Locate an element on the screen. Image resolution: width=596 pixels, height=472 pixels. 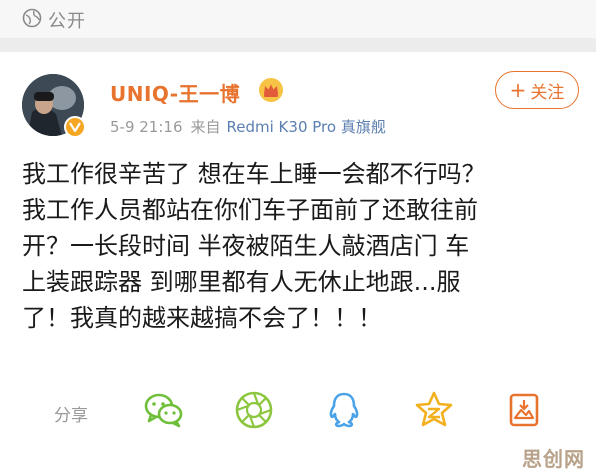
save-image-icon is located at coordinates (524, 410).